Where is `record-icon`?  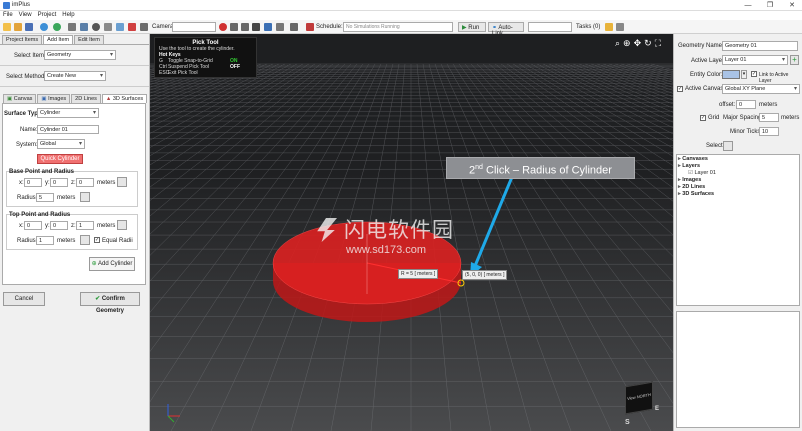
record-icon is located at coordinates (223, 27).